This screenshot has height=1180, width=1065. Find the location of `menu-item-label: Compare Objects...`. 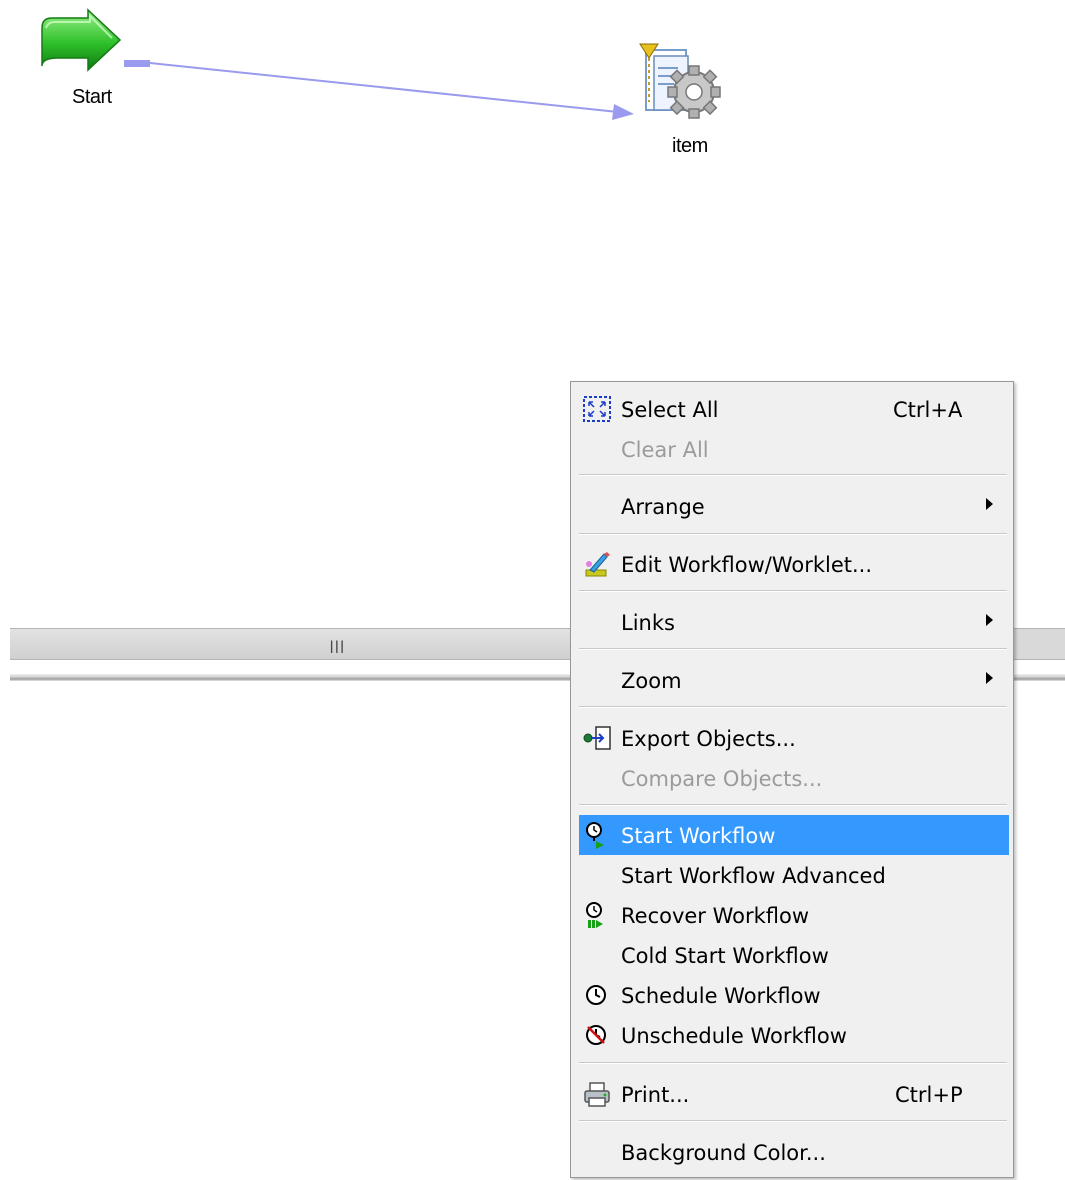

menu-item-label: Compare Objects... is located at coordinates (722, 779).